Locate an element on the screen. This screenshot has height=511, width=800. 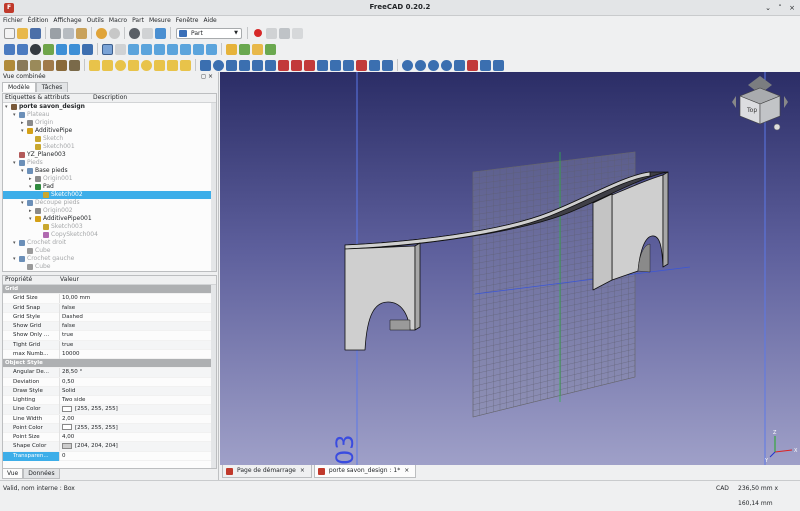
sync-view-icon is located at coordinates (48, 49).